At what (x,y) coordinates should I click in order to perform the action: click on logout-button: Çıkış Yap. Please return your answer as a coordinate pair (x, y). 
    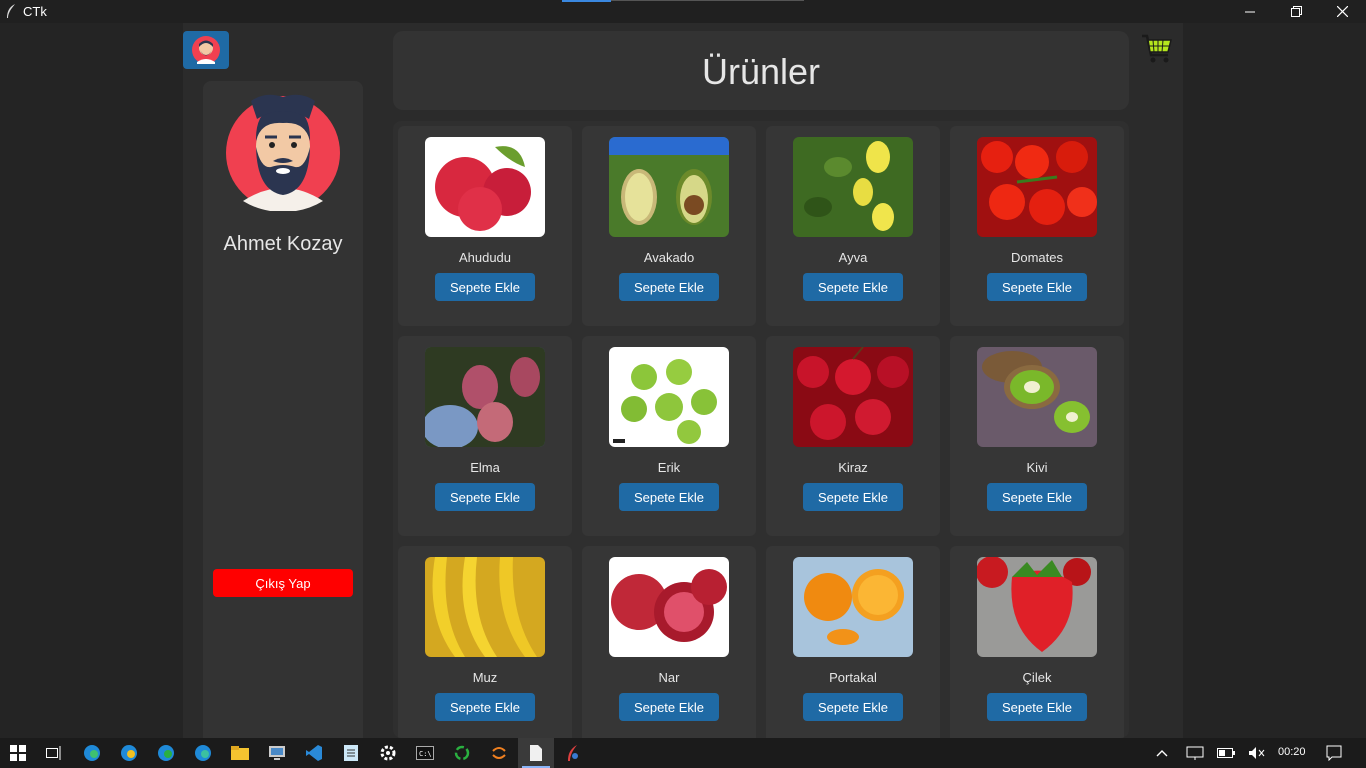
    Looking at the image, I should click on (283, 583).